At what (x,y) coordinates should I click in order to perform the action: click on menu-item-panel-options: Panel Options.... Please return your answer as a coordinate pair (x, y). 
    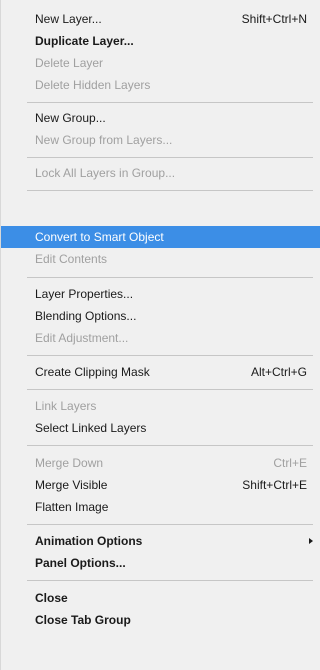
    Looking at the image, I should click on (160, 563).